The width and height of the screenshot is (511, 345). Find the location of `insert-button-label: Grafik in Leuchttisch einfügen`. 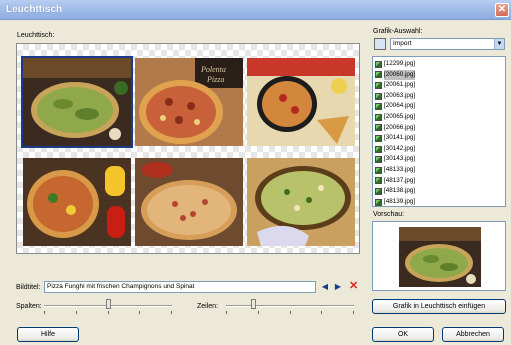

insert-button-label: Grafik in Leuchttisch einfügen is located at coordinates (439, 306).